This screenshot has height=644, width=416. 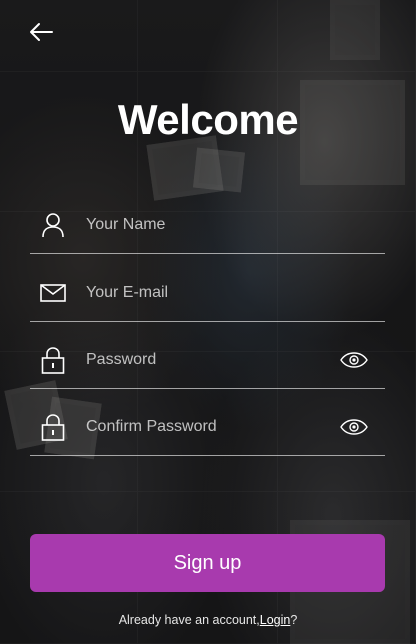 I want to click on login-prompt-suffix: ?, so click(x=294, y=620).